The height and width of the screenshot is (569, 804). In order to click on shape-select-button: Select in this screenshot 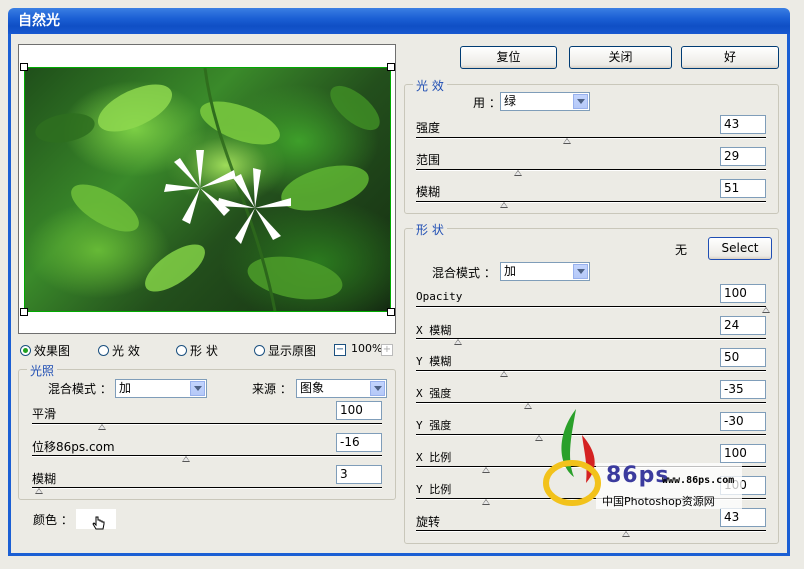, I will do `click(740, 248)`.